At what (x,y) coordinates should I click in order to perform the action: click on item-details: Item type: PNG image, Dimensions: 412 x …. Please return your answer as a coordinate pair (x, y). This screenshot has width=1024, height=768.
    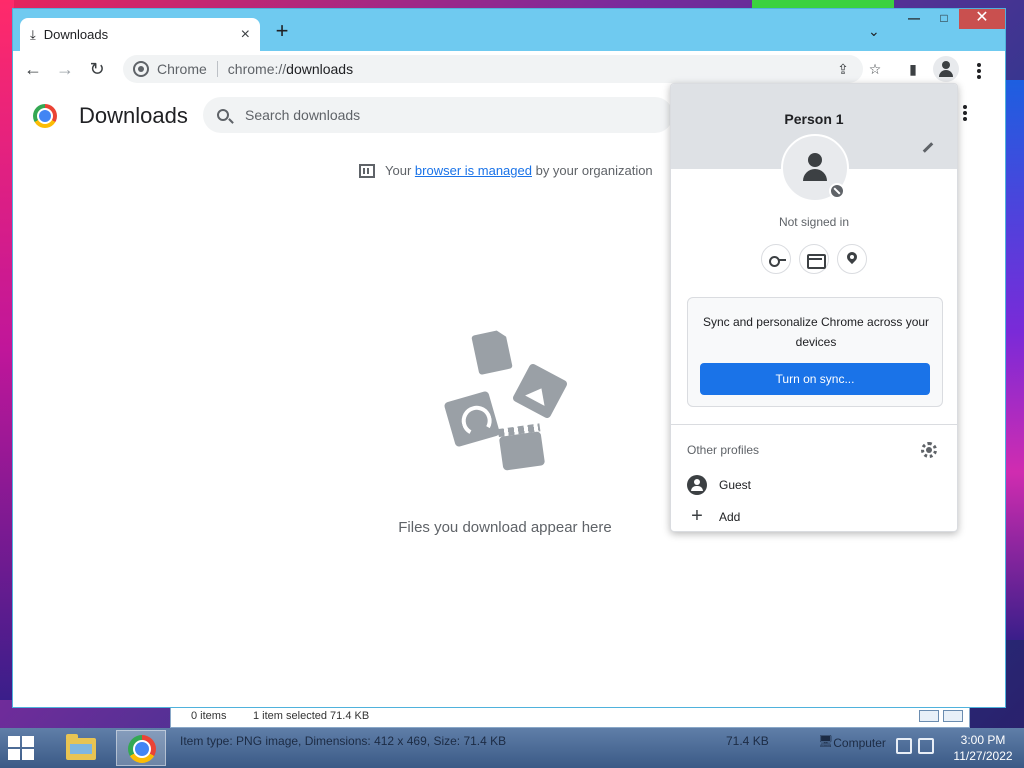
    Looking at the image, I should click on (343, 741).